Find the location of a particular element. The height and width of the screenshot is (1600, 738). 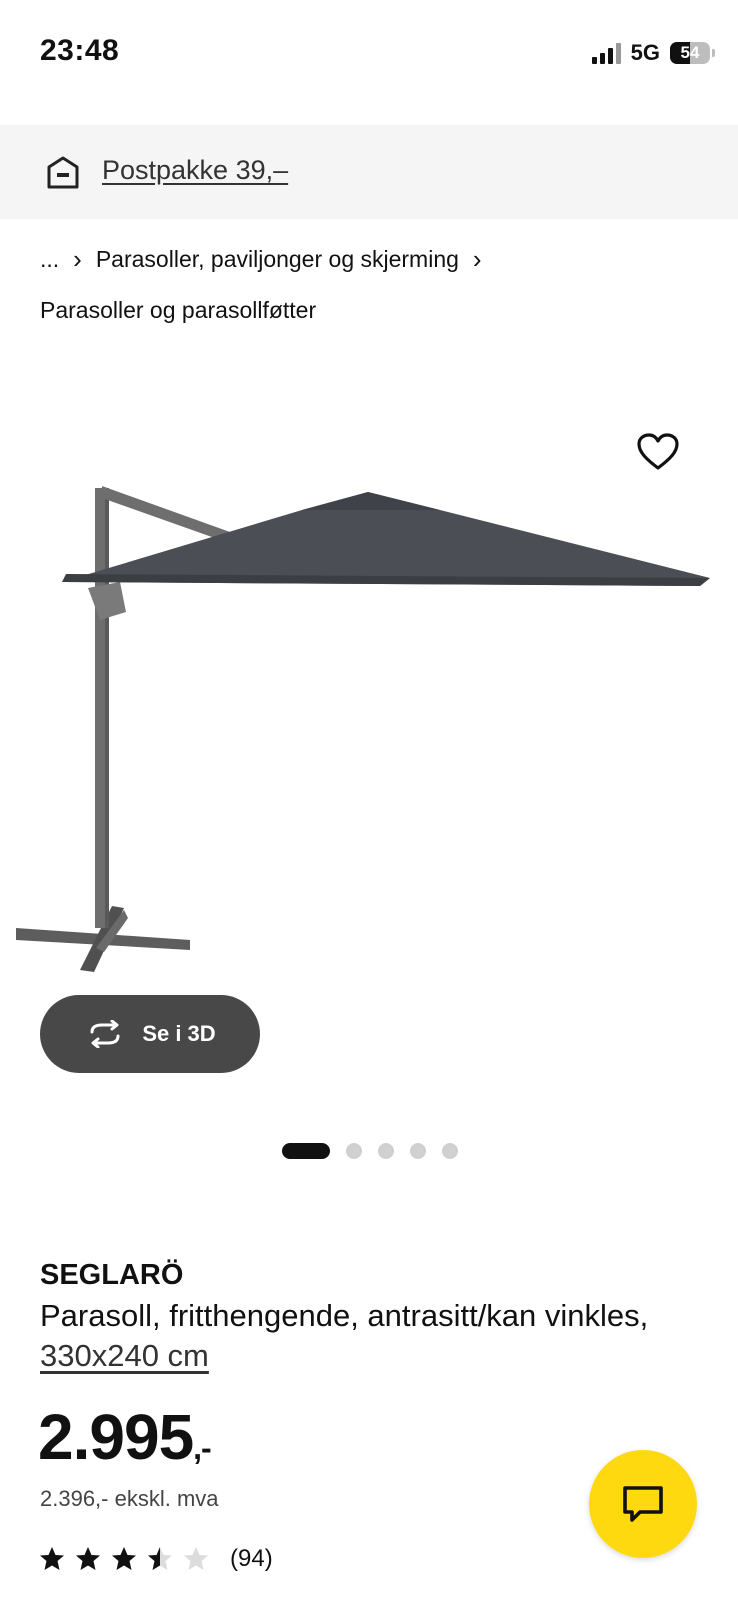

price-value: 2.995 is located at coordinates (116, 1437).